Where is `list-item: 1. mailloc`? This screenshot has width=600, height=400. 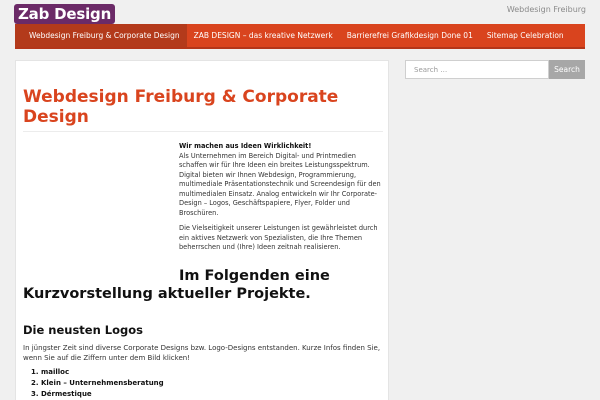
list-item: 1. mailloc is located at coordinates (203, 372).